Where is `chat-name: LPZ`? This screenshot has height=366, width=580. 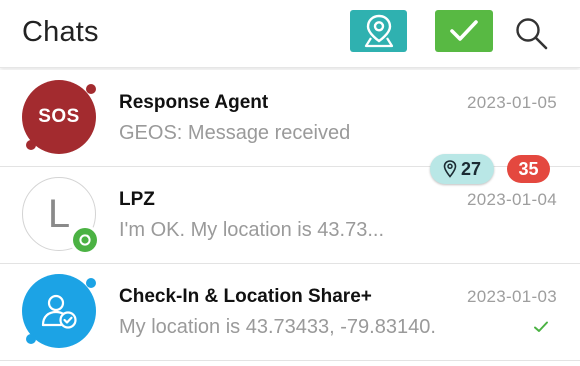 chat-name: LPZ is located at coordinates (137, 199).